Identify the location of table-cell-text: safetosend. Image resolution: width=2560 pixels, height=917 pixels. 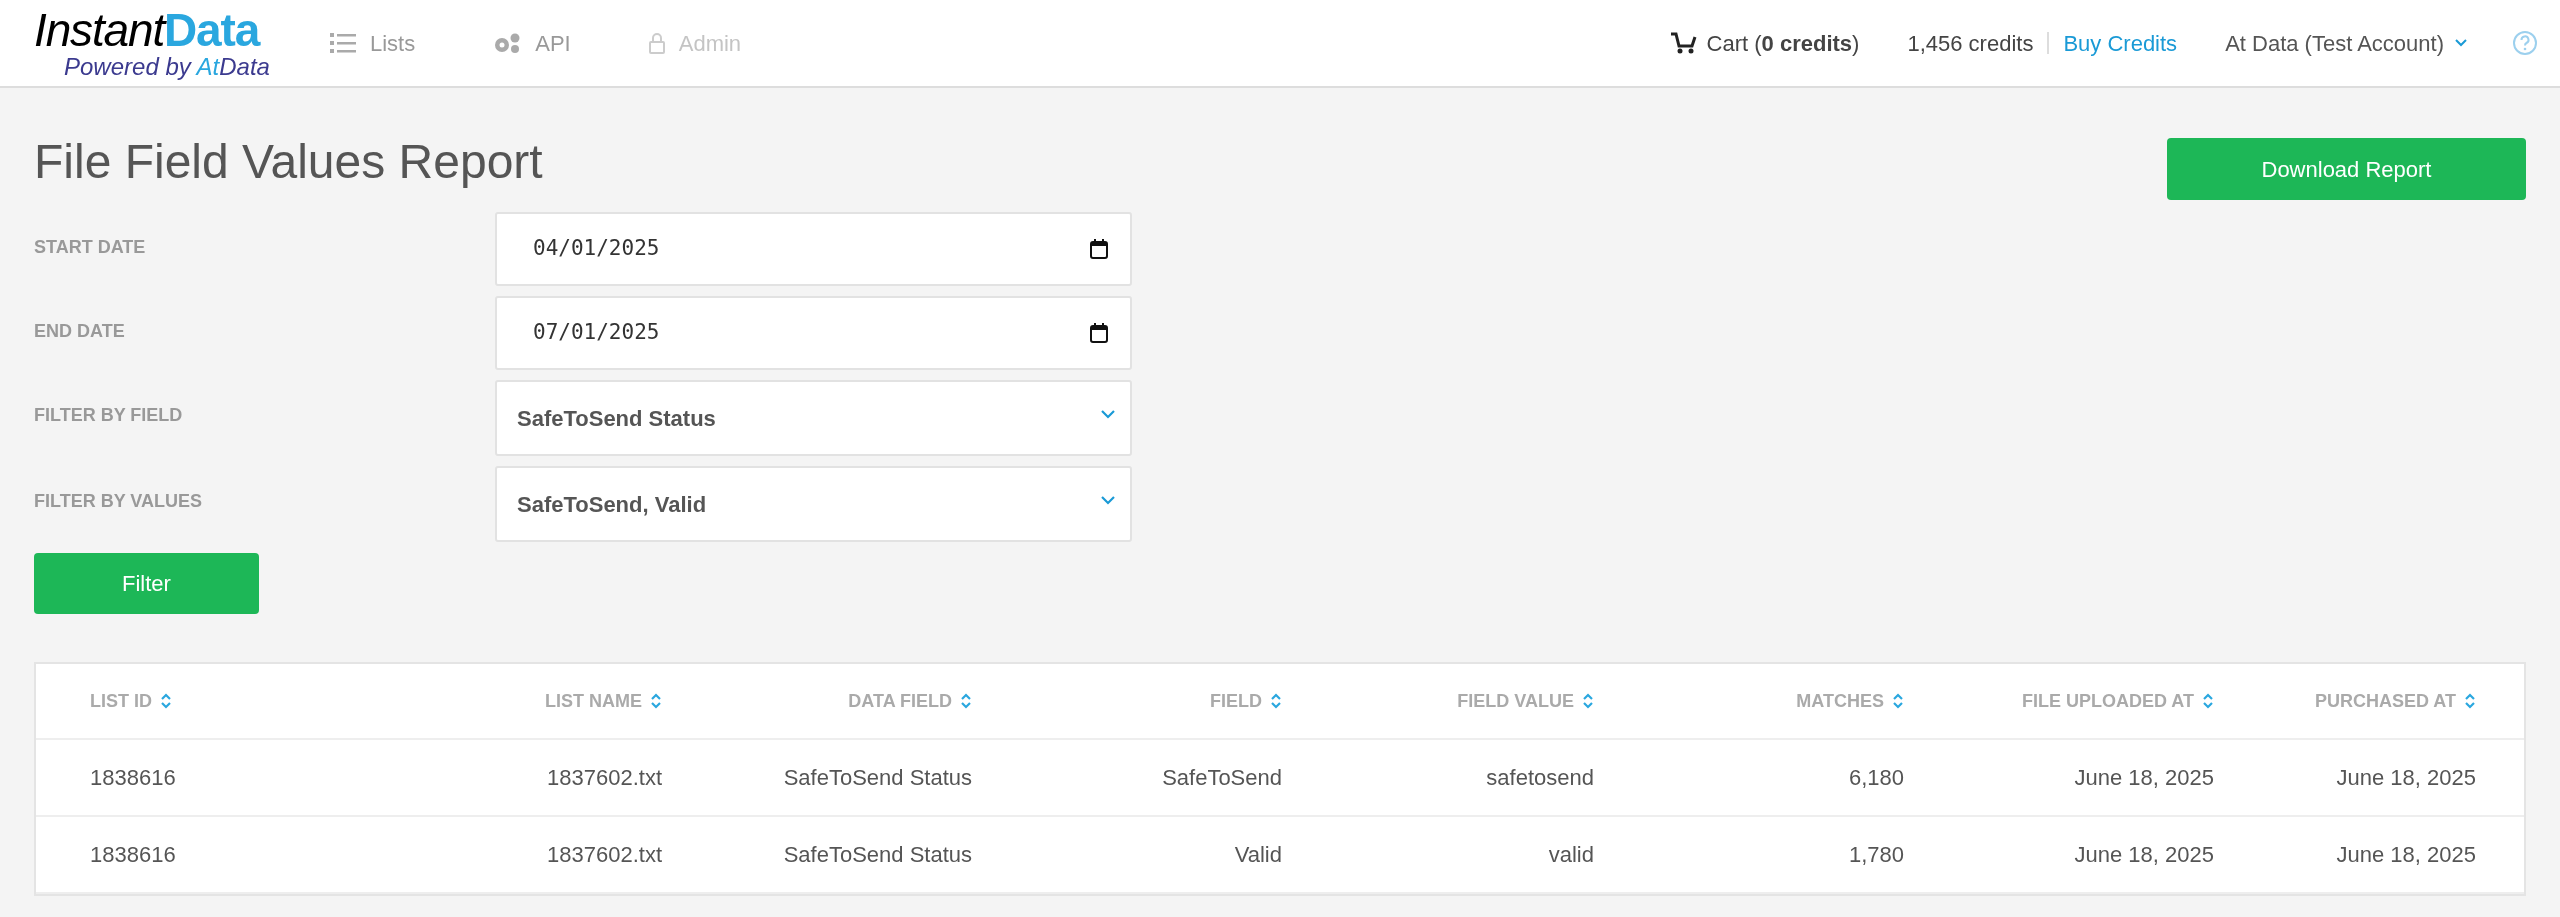
(1539, 778).